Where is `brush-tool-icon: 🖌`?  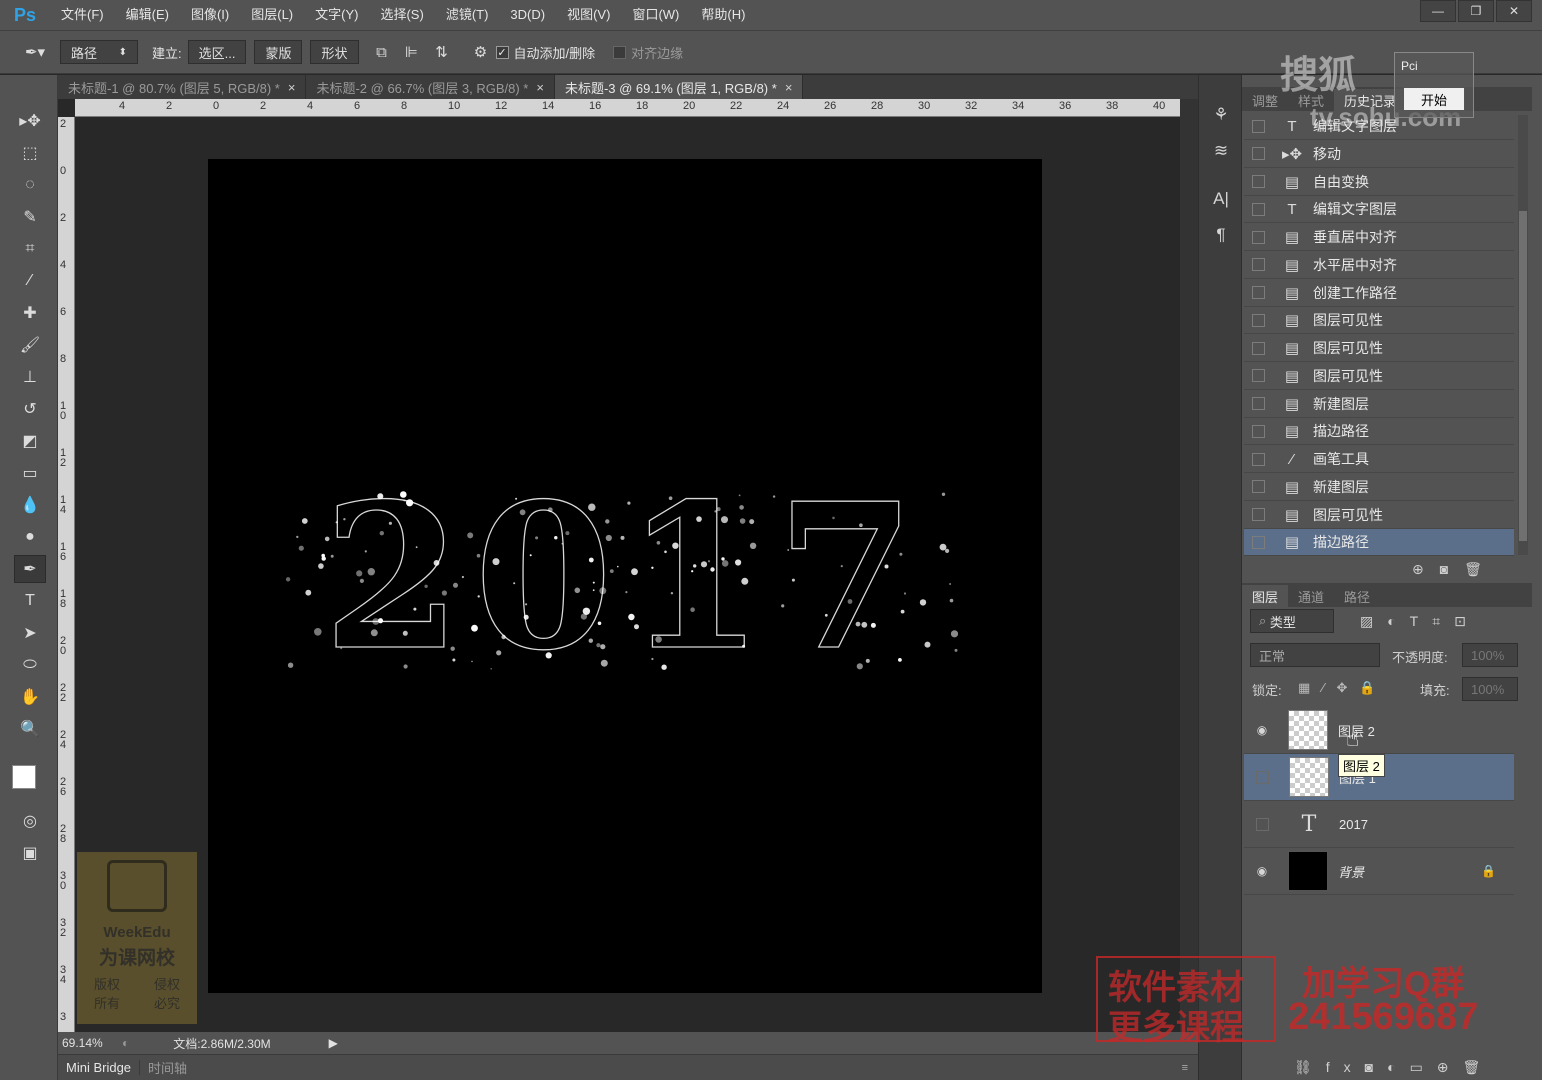 brush-tool-icon: 🖌 is located at coordinates (30, 345).